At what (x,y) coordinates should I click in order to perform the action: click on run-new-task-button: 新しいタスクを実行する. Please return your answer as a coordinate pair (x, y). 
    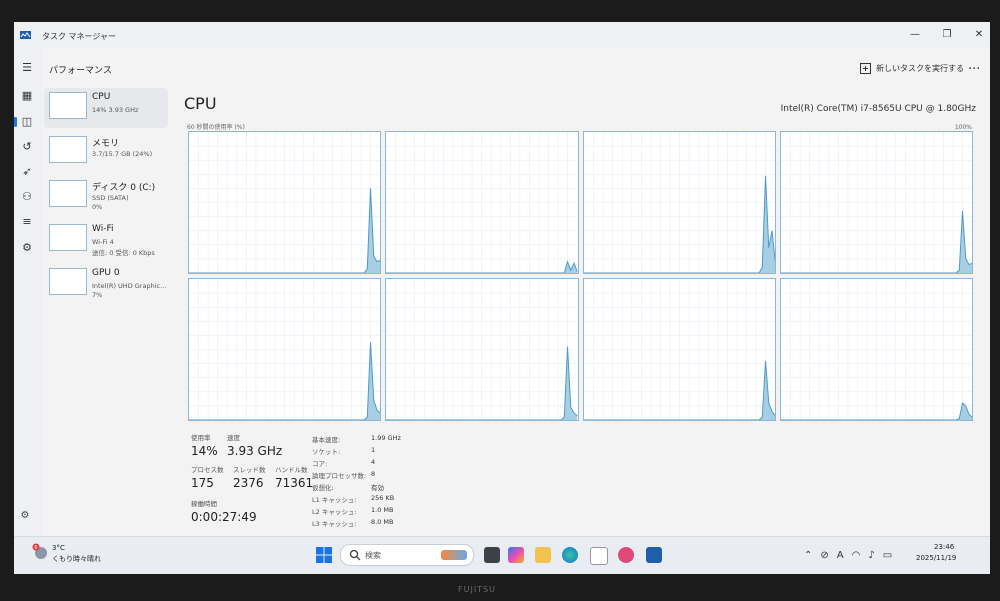
    Looking at the image, I should click on (912, 68).